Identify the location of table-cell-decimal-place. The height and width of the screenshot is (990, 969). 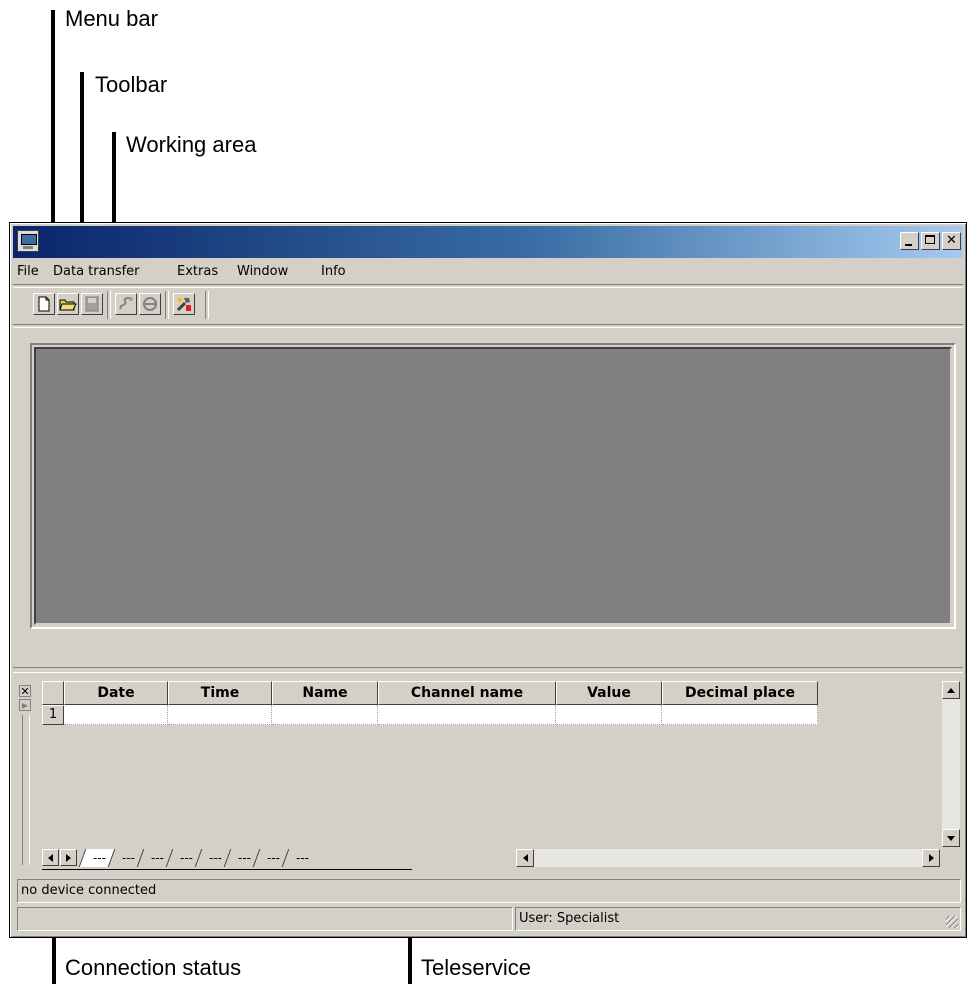
(740, 715).